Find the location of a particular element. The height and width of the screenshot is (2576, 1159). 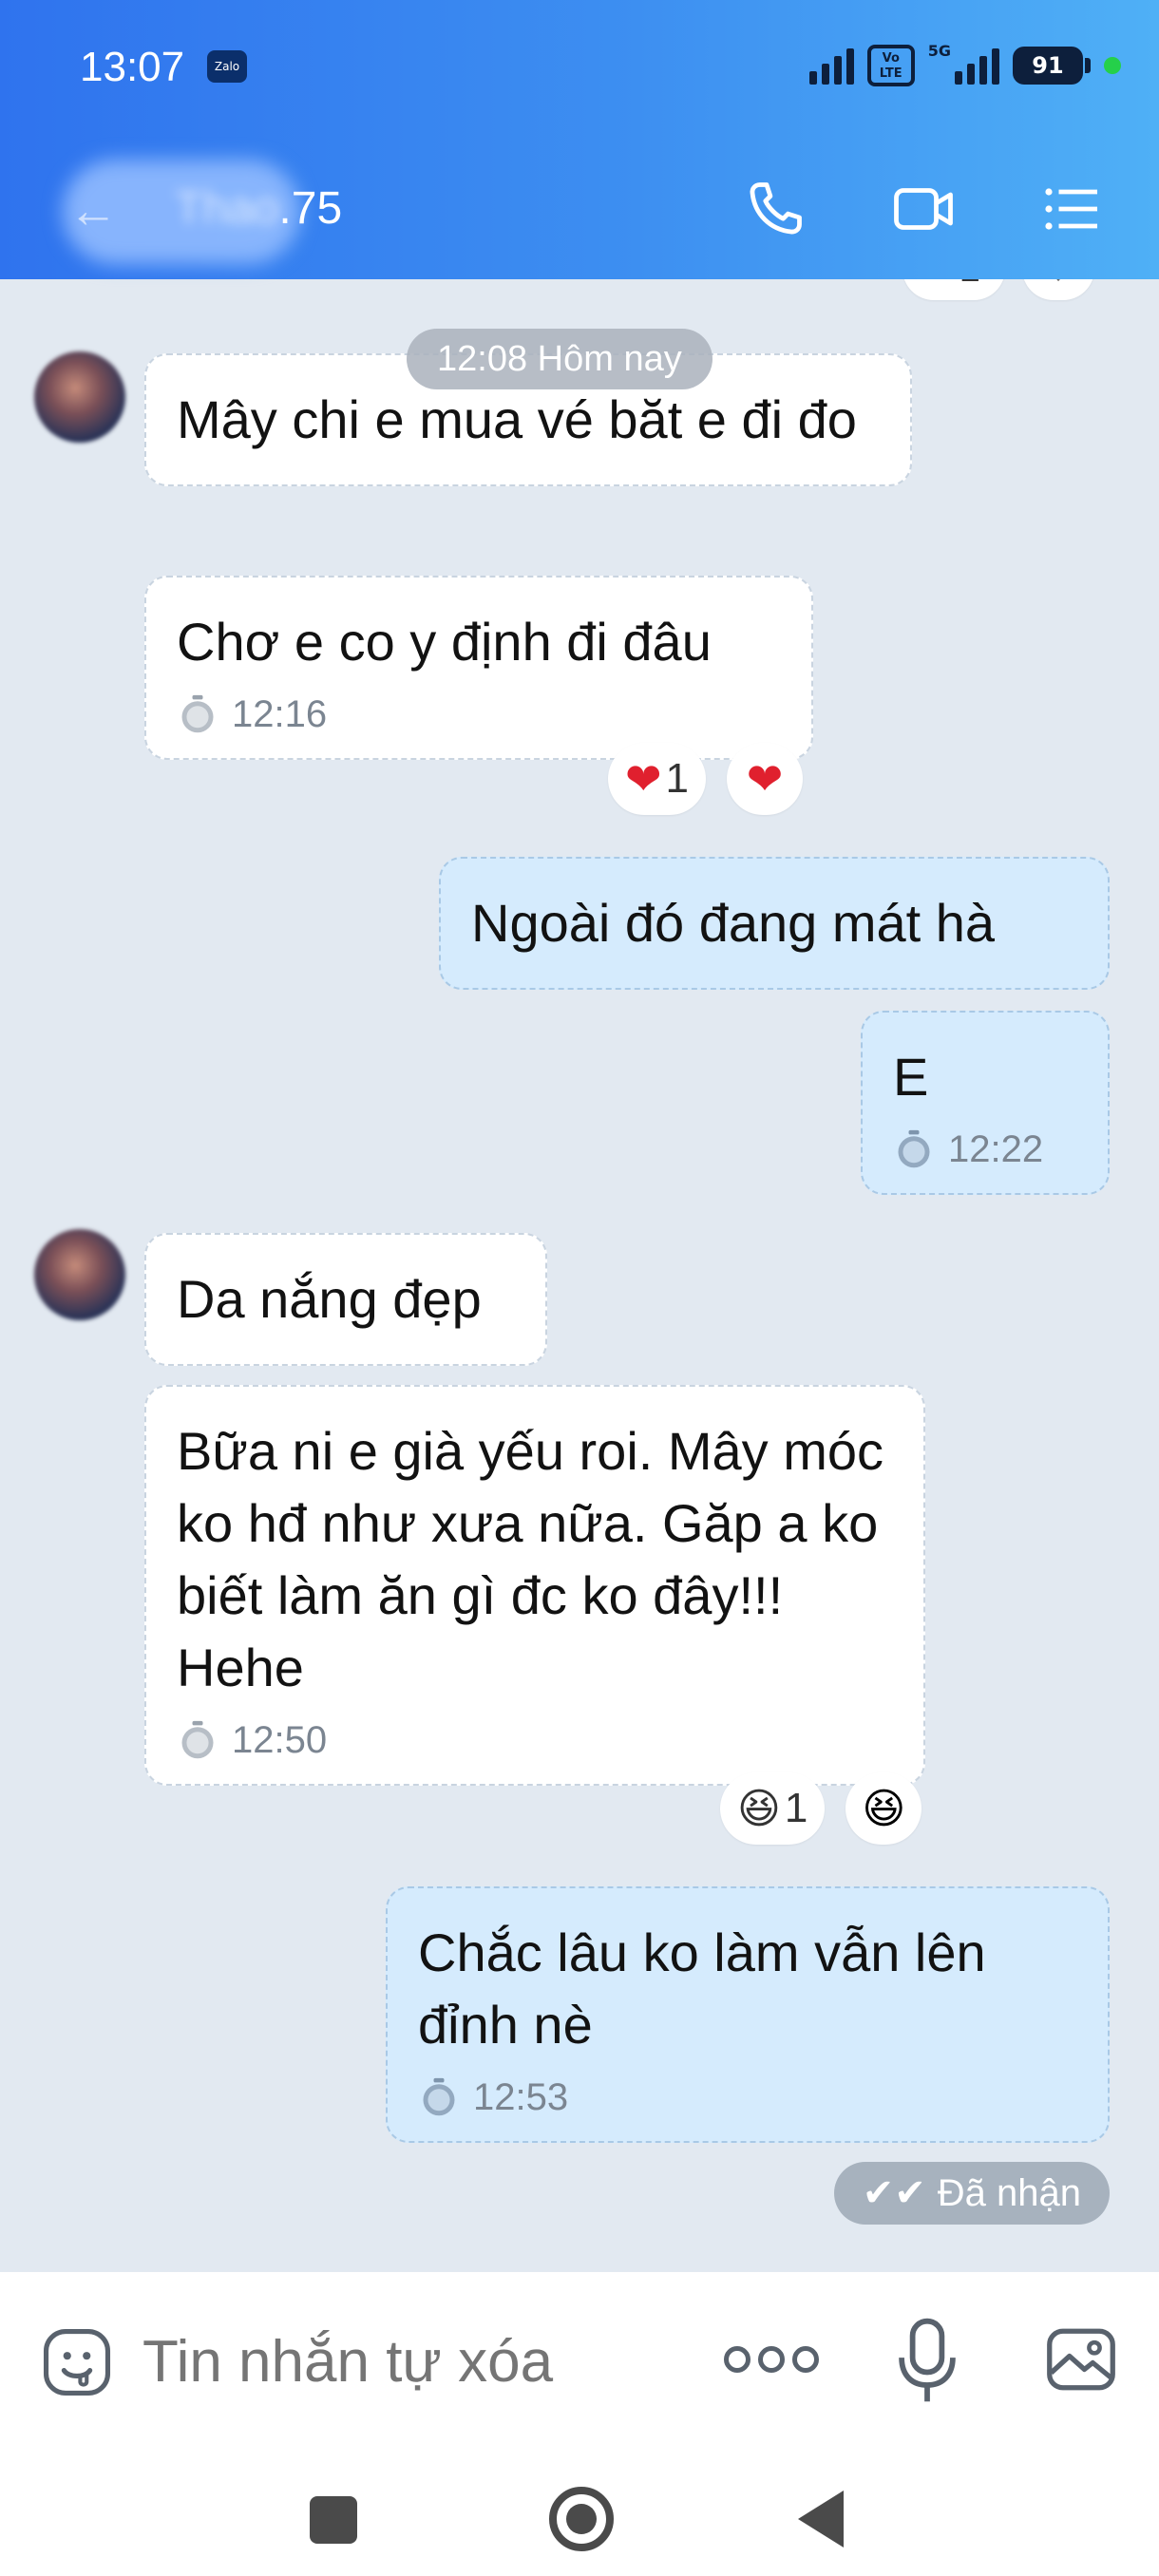

message-bubble-outgoing: Chắc lâu ko làm vẫn lên đỉnh nè 12:53 is located at coordinates (748, 2014).